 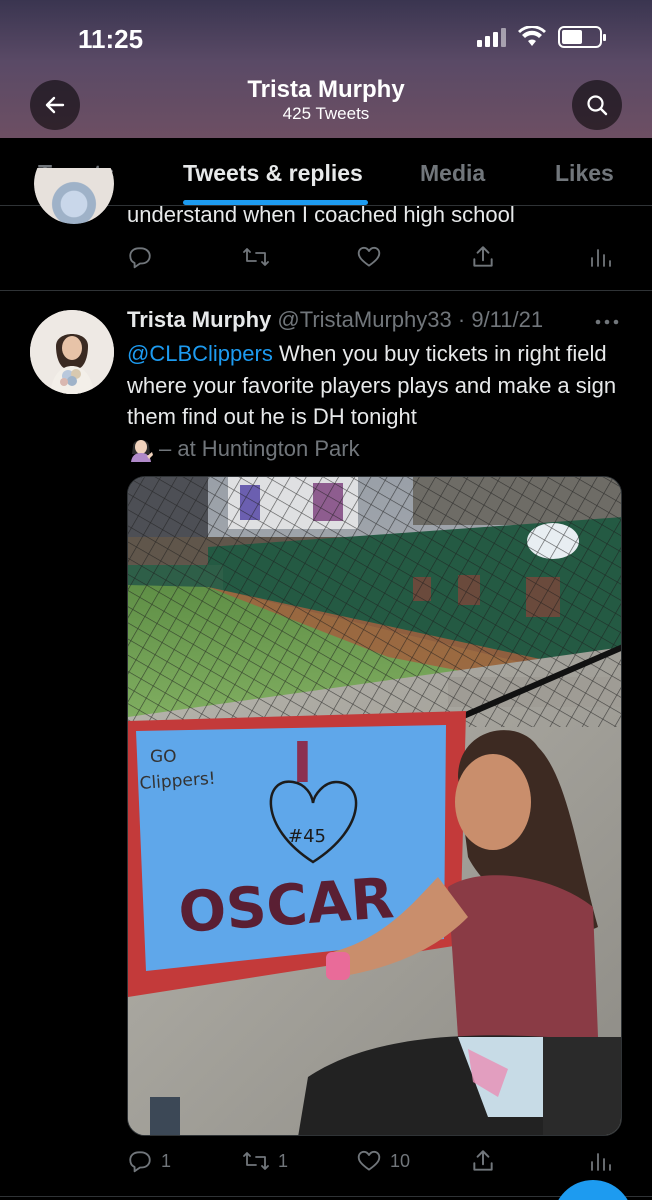 What do you see at coordinates (582, 37) in the screenshot?
I see `battery-icon` at bounding box center [582, 37].